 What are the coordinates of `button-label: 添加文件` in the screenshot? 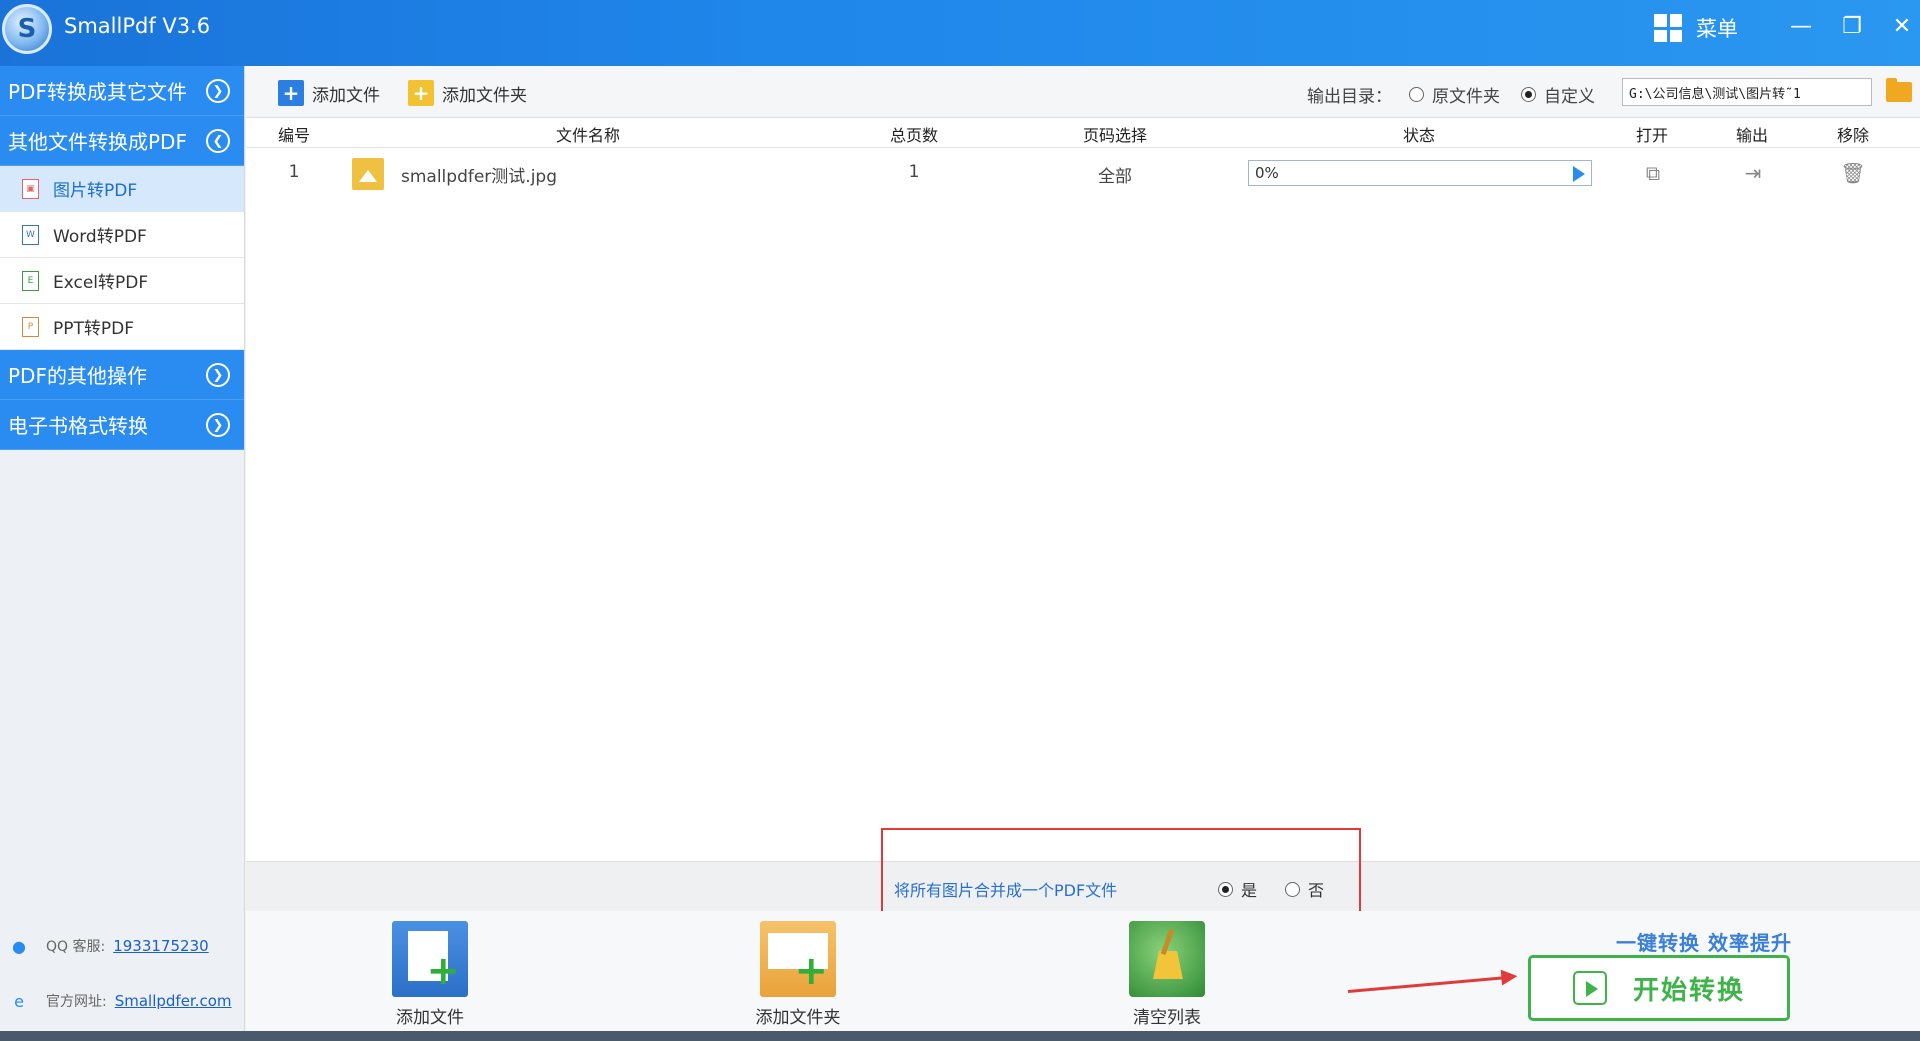 It's located at (430, 1018).